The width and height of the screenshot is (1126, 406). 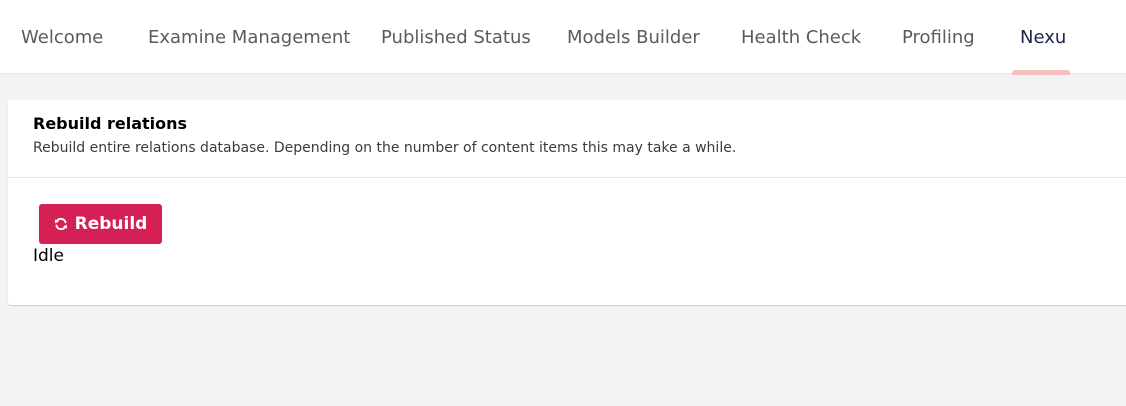 What do you see at coordinates (1043, 37) in the screenshot?
I see `tab-nexu: Nexu` at bounding box center [1043, 37].